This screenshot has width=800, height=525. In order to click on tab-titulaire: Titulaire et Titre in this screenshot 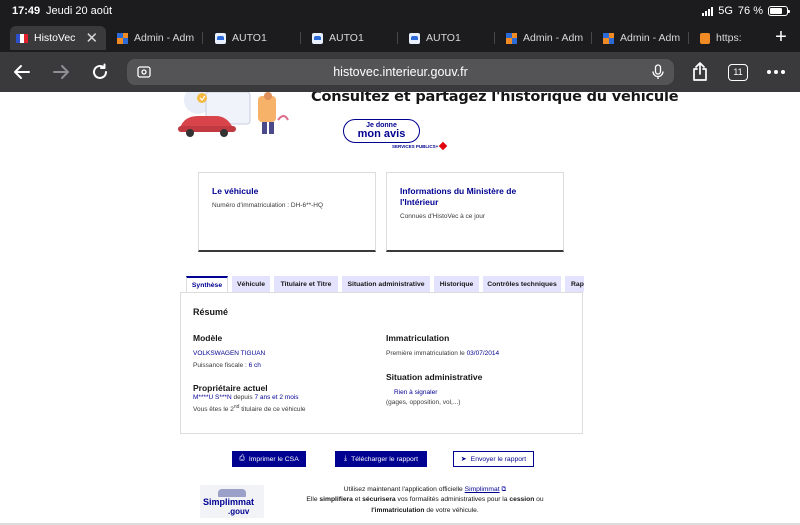, I will do `click(306, 284)`.